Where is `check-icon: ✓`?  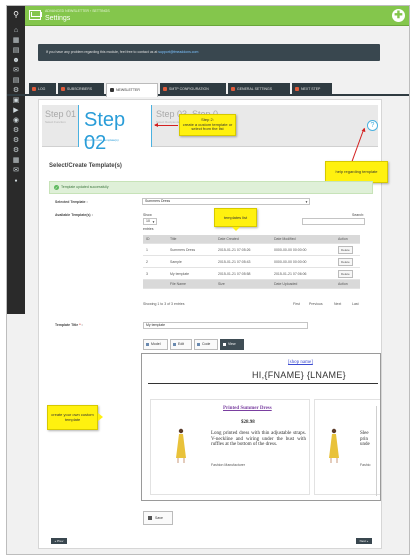
check-icon: ✓ is located at coordinates (56, 187).